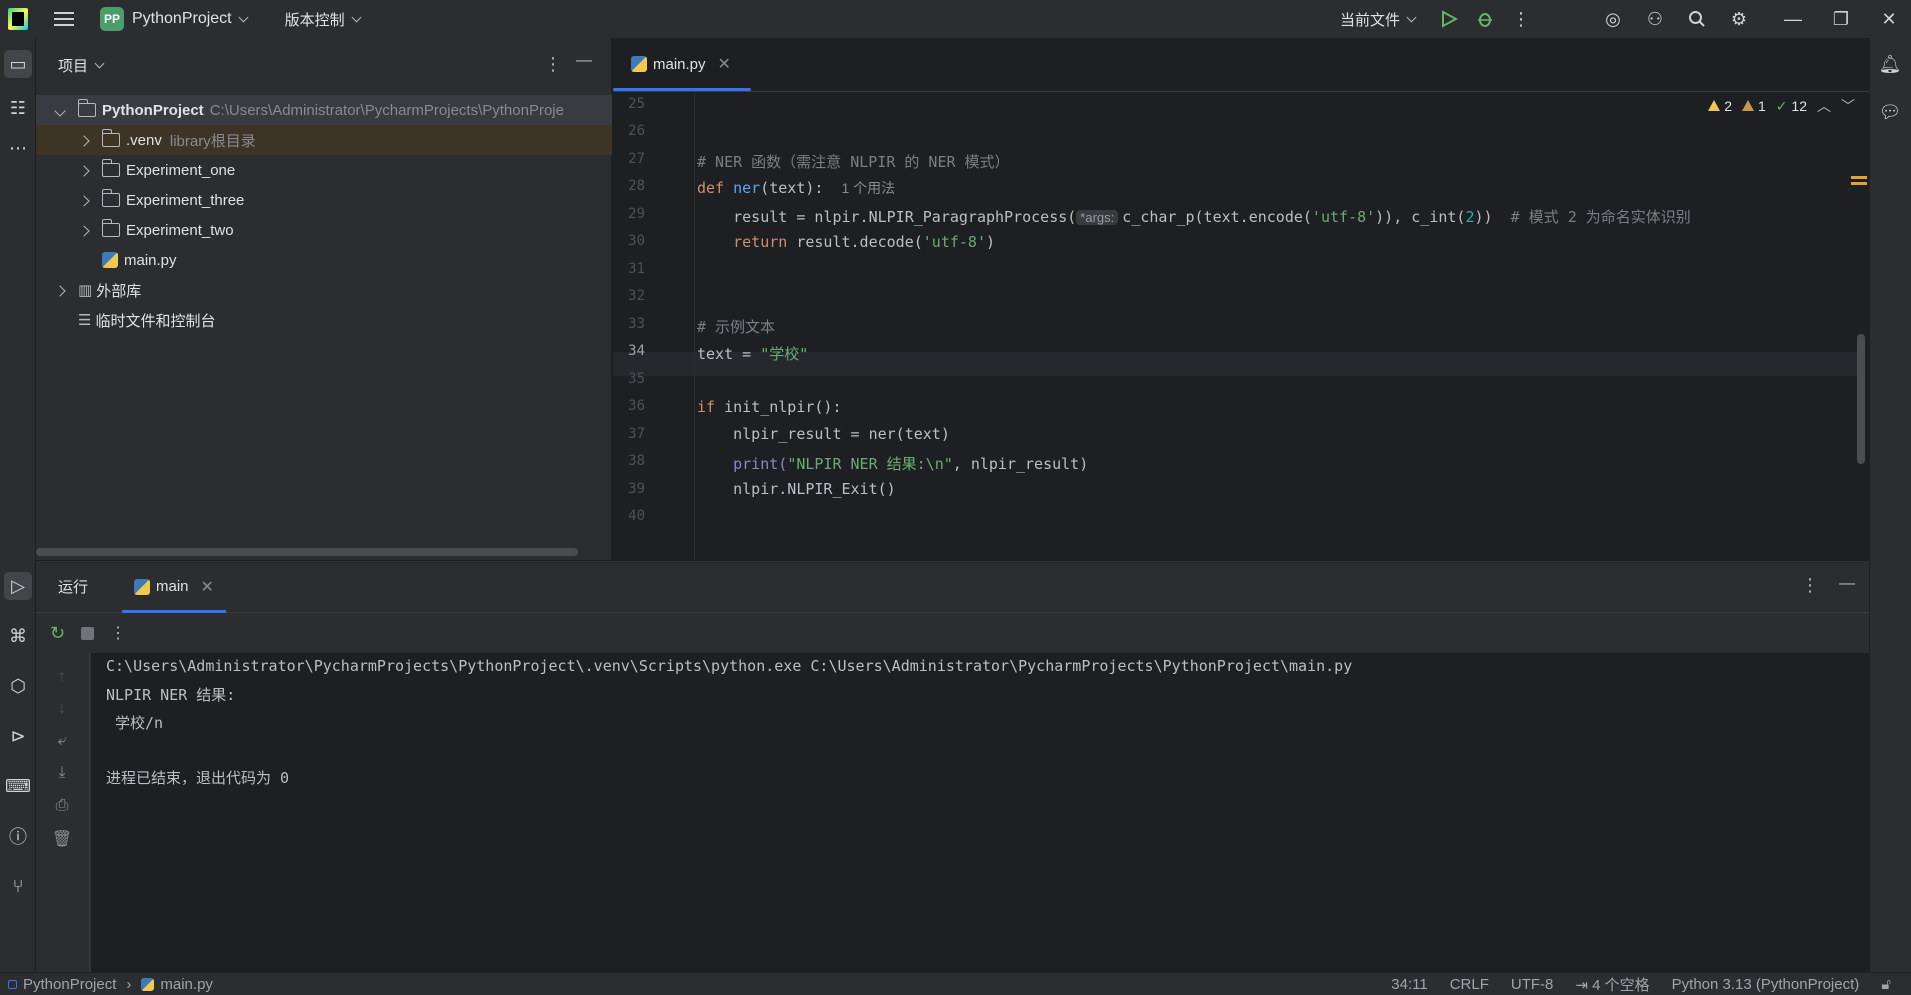 This screenshot has height=995, width=1911. What do you see at coordinates (1810, 585) in the screenshot?
I see `run-options-button: ⋮` at bounding box center [1810, 585].